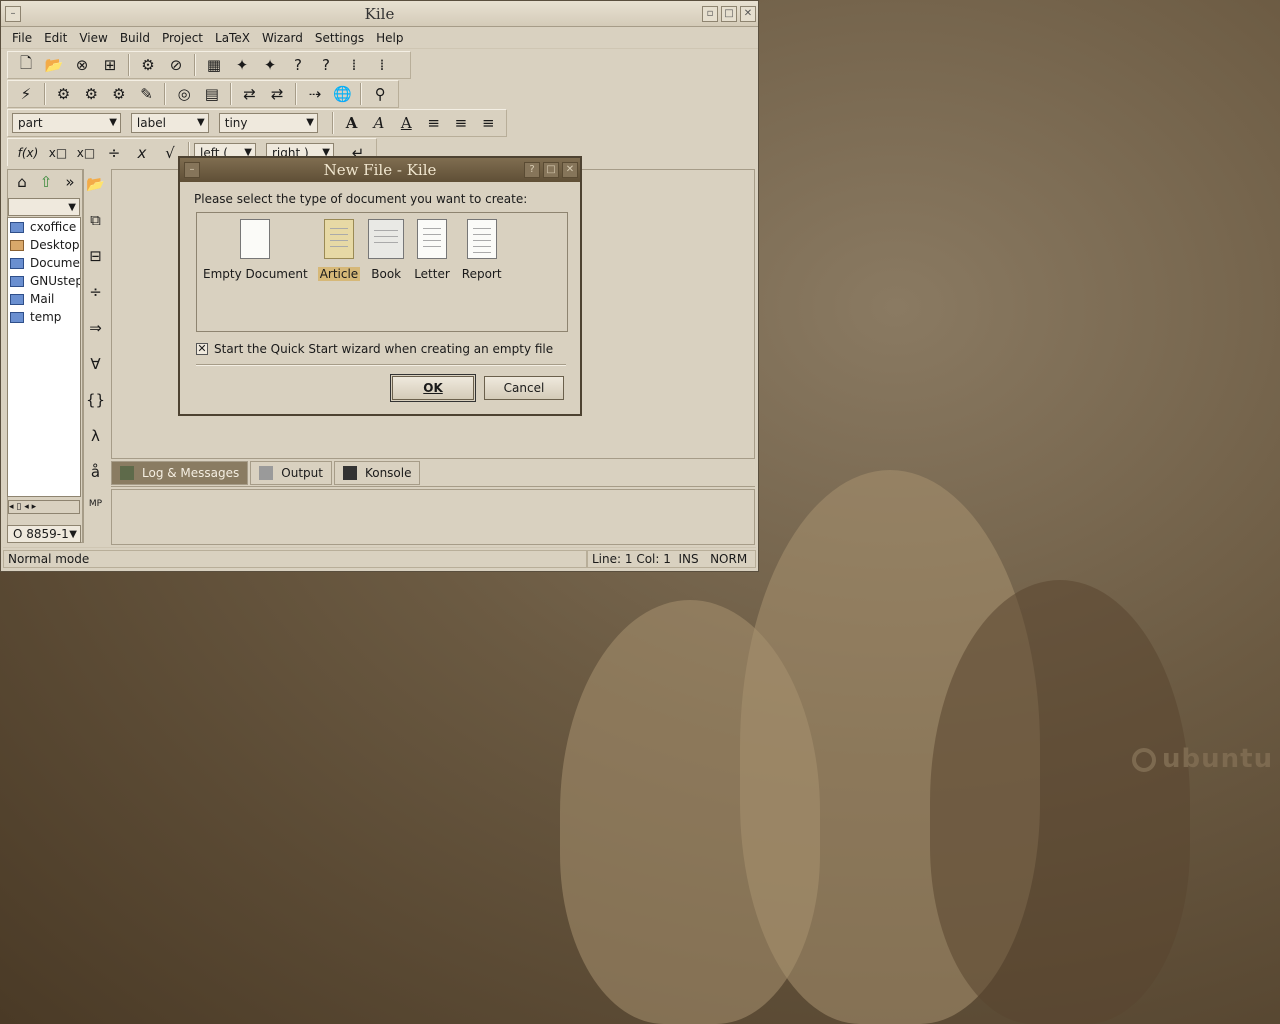 The image size is (1280, 1024). I want to click on statistics-icon: ▦, so click(214, 65).